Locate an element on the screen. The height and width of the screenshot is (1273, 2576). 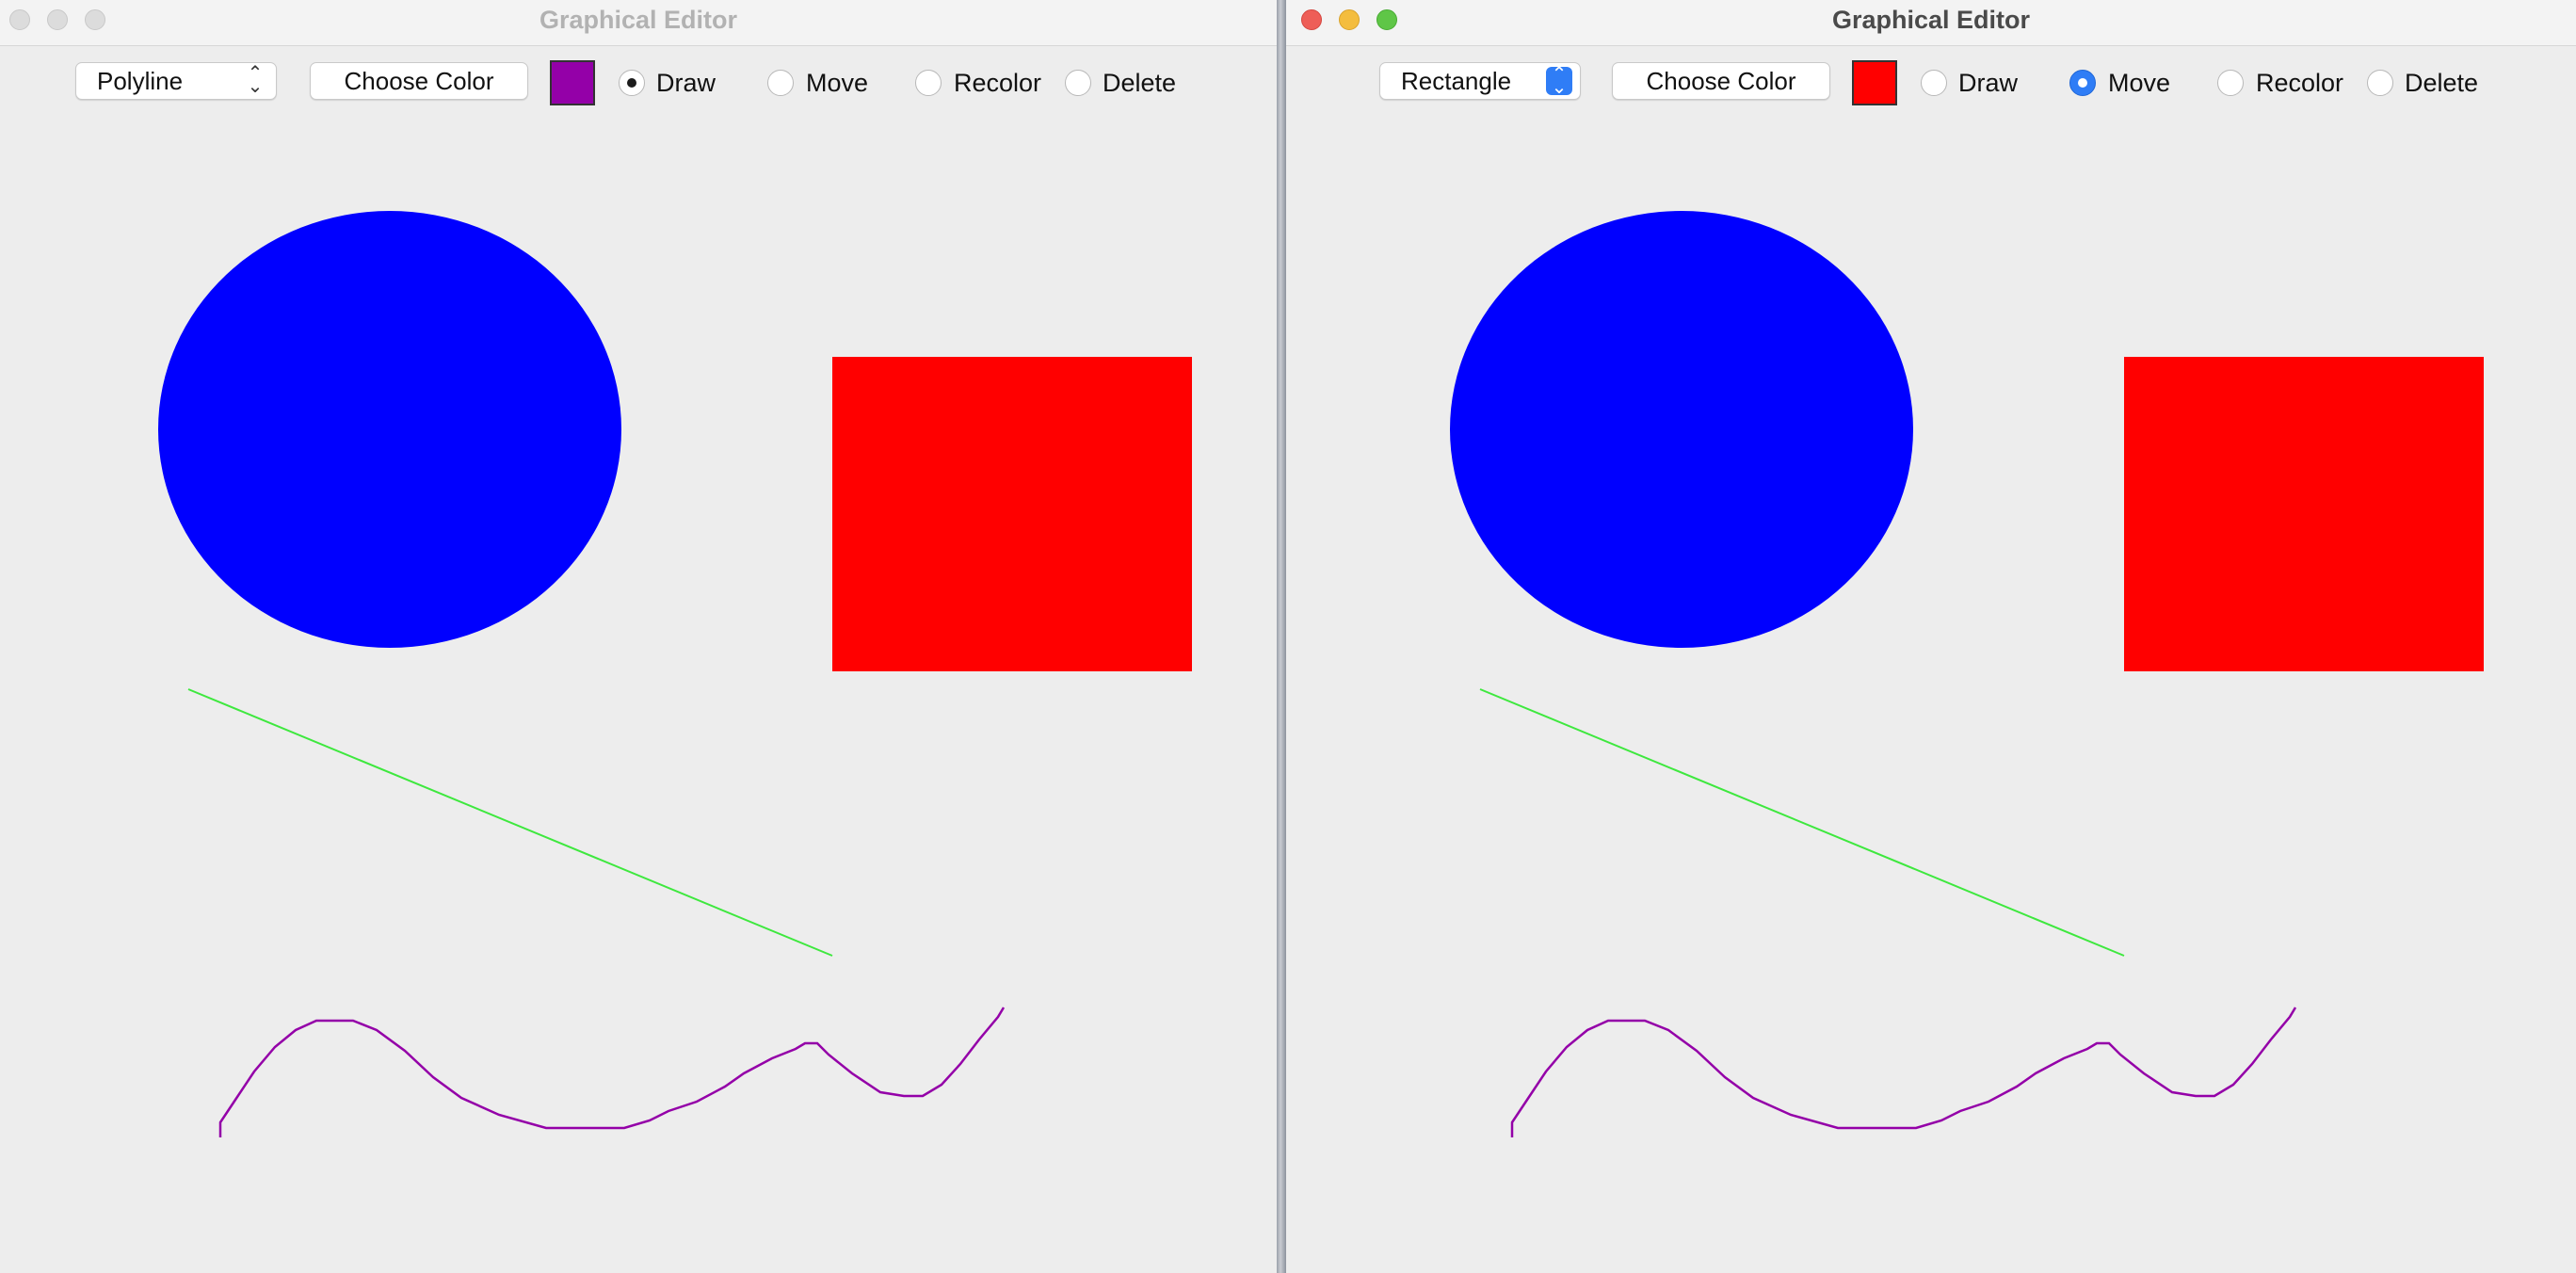
shape-select: Rectangle ⌃ ⌄ is located at coordinates (1480, 81).